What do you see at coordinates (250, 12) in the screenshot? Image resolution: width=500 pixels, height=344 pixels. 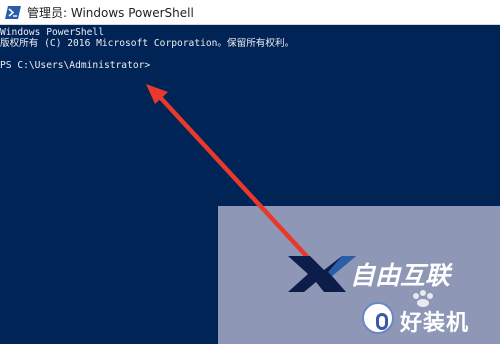 I see `title-bar: 管理员: Windows PowerShell` at bounding box center [250, 12].